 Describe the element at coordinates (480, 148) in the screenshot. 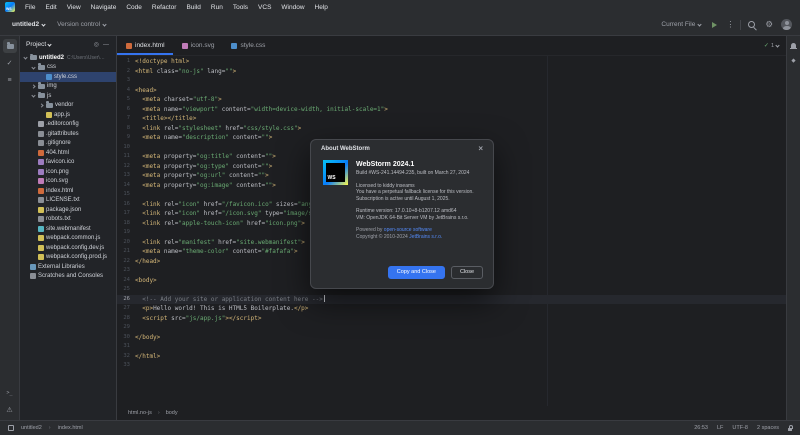

I see `dialog-close-button: ×` at that location.